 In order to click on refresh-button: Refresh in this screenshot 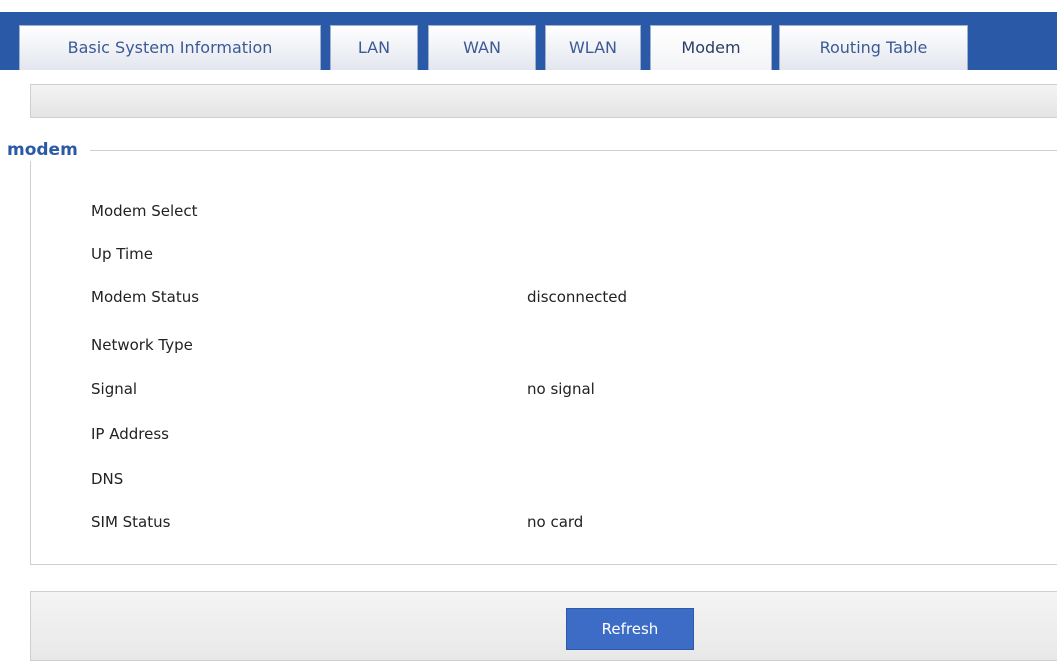, I will do `click(630, 629)`.